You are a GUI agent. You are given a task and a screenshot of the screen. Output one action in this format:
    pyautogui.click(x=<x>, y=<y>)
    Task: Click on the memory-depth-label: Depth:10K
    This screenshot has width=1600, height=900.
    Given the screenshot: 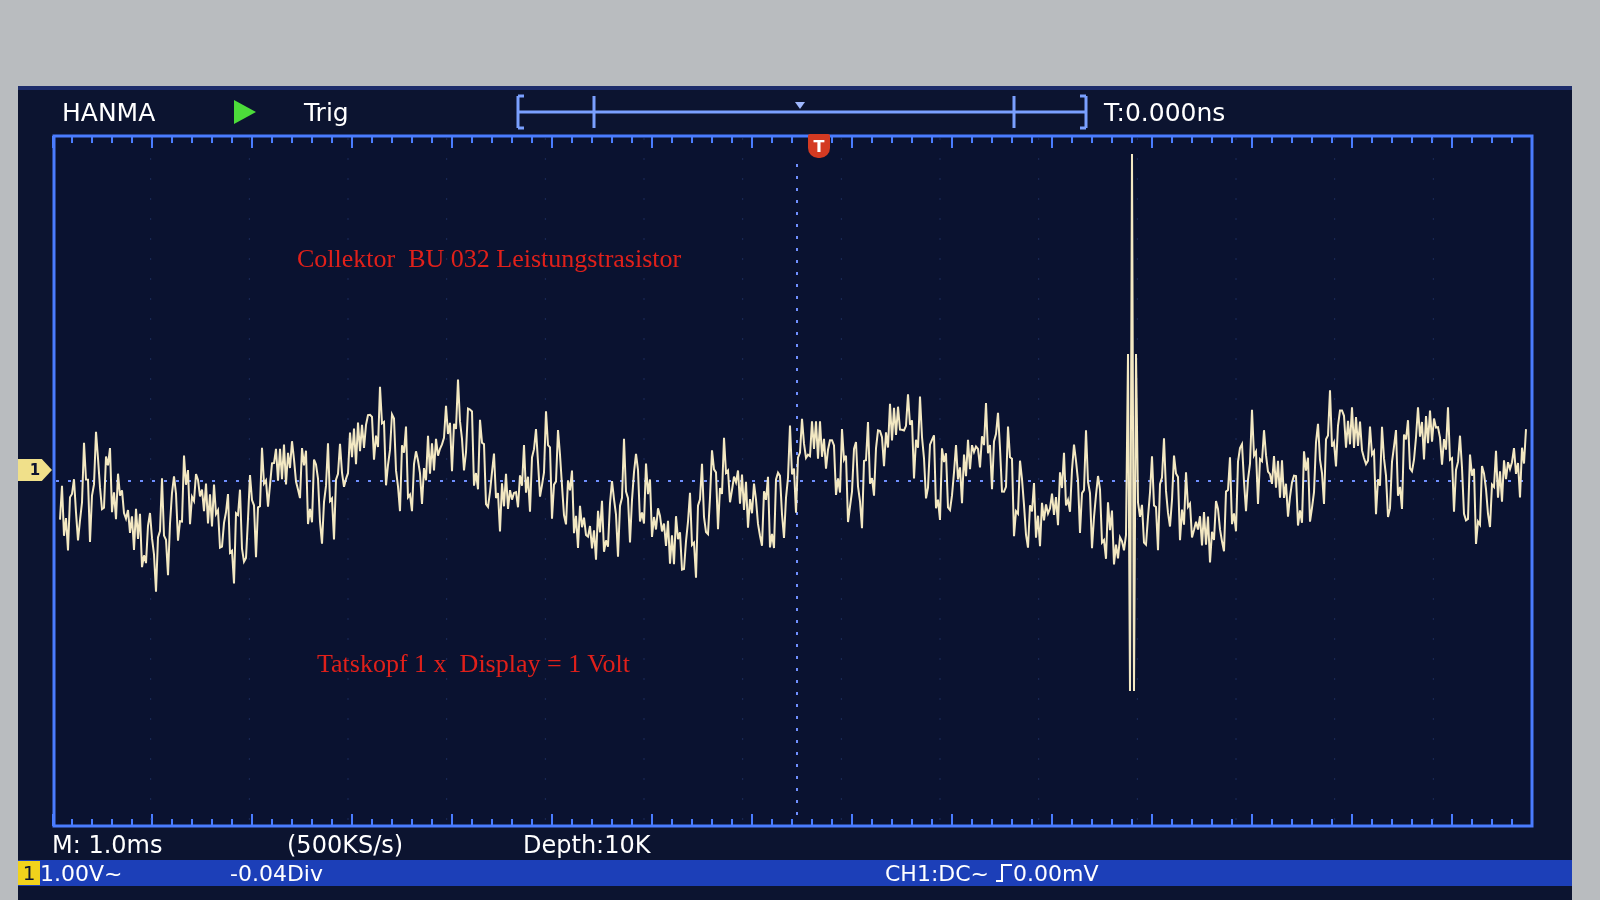 What is the action you would take?
    pyautogui.click(x=587, y=845)
    